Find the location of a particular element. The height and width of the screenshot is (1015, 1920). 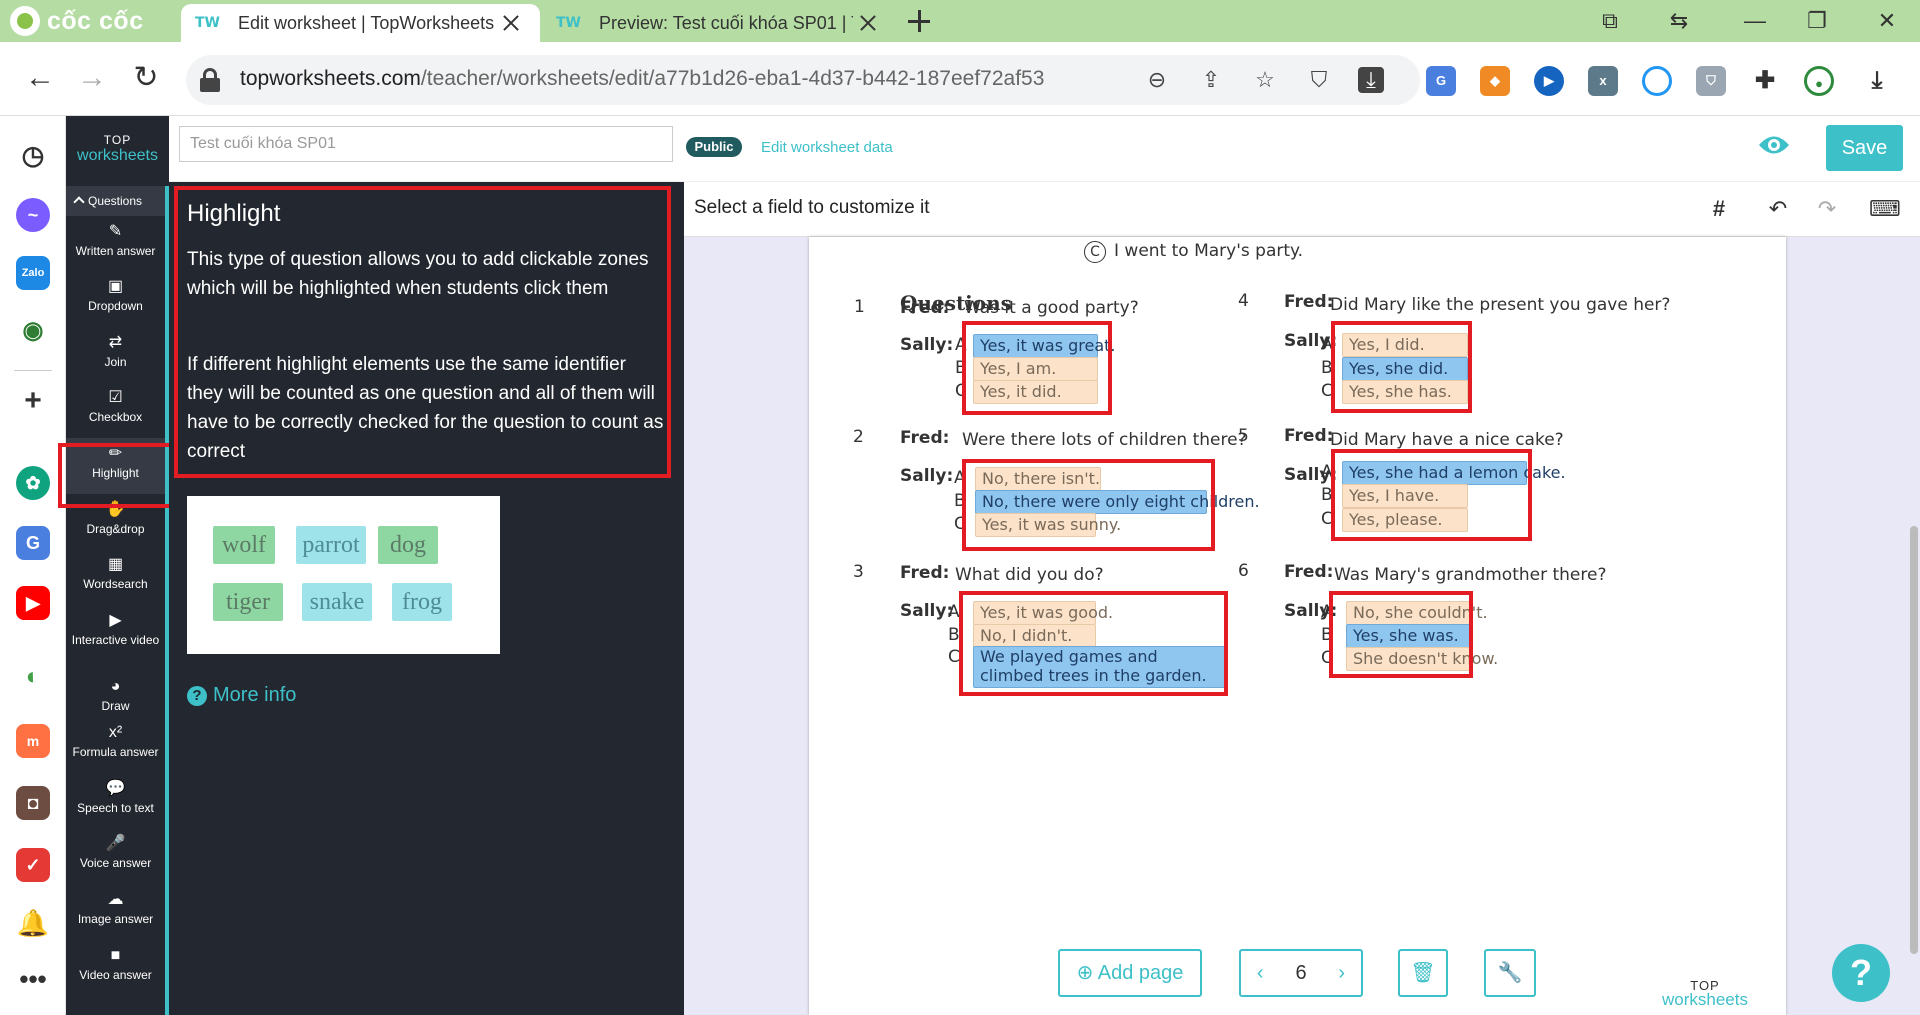

checkmark-app-icon: ✓ is located at coordinates (33, 865).